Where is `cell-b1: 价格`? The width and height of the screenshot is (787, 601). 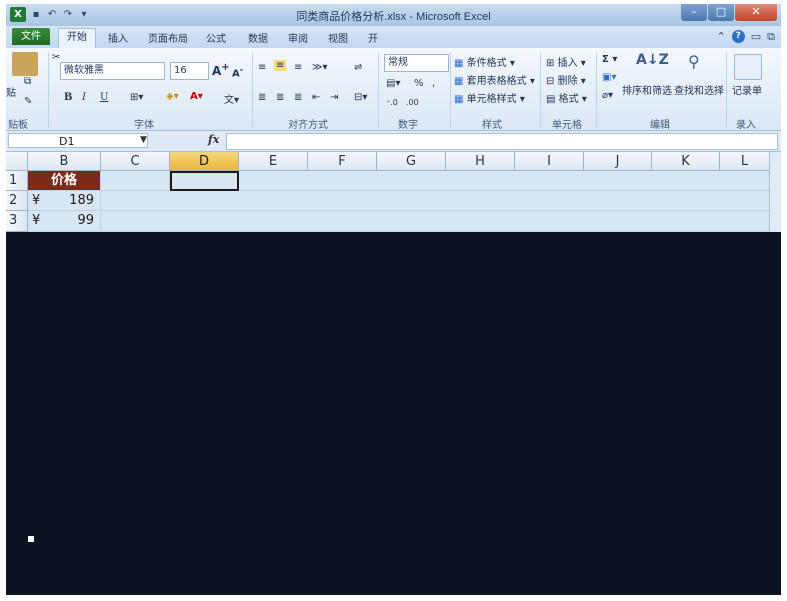
cell-b1: 价格 is located at coordinates (64, 181).